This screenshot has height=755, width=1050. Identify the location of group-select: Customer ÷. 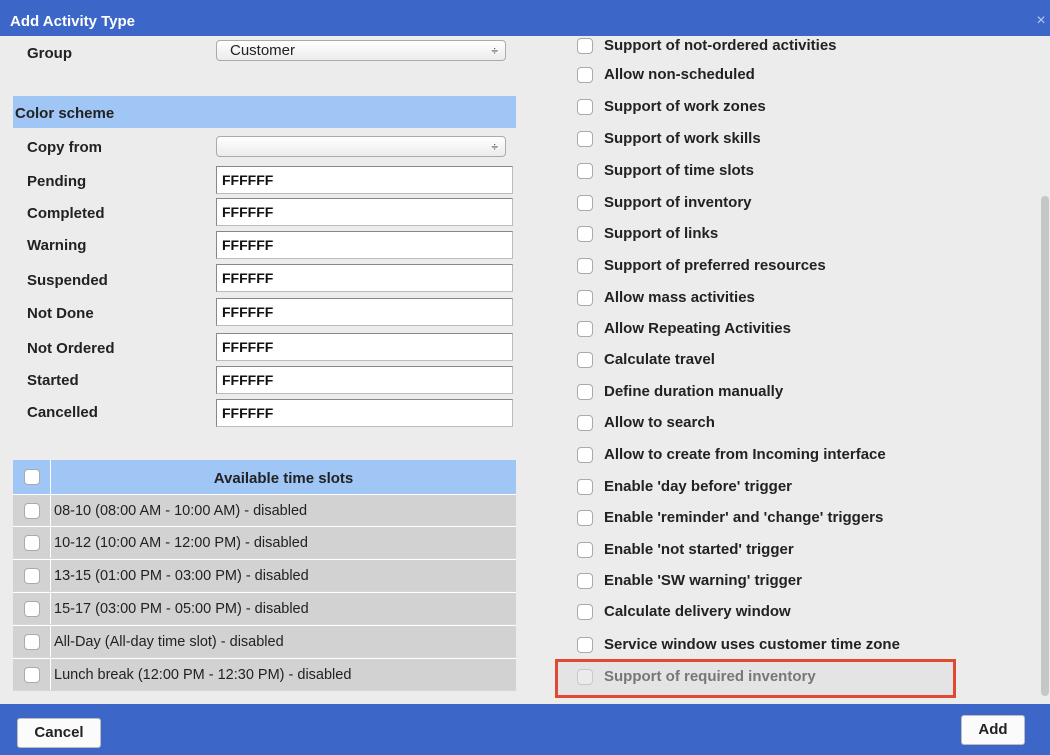
(361, 50).